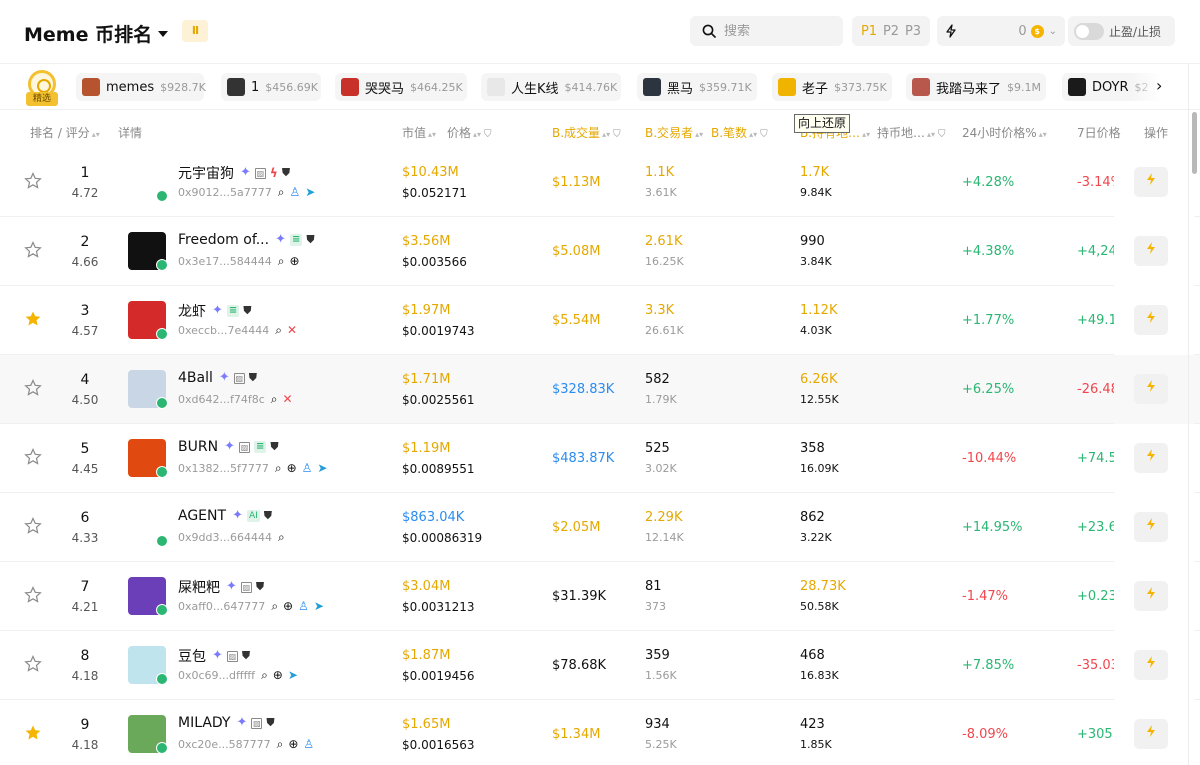  Describe the element at coordinates (198, 447) in the screenshot. I see `token-name: BURN` at that location.